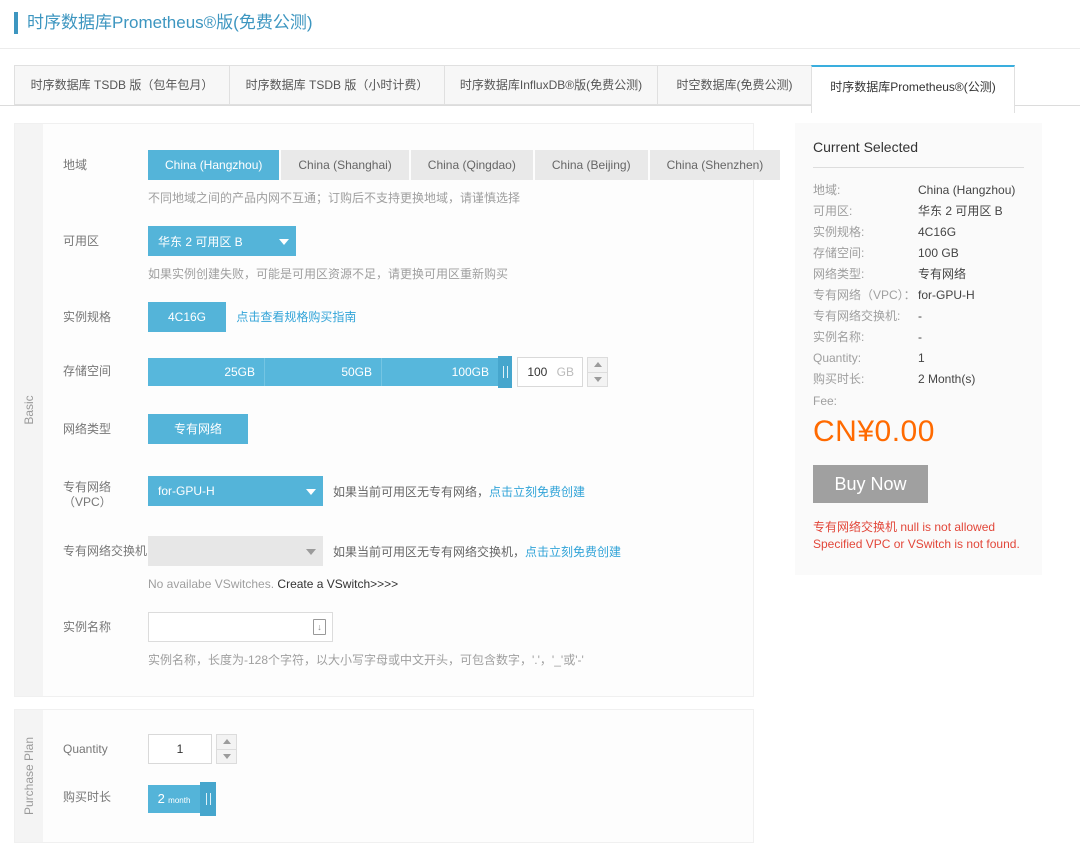  I want to click on fee-value: CN¥0.00, so click(874, 431).